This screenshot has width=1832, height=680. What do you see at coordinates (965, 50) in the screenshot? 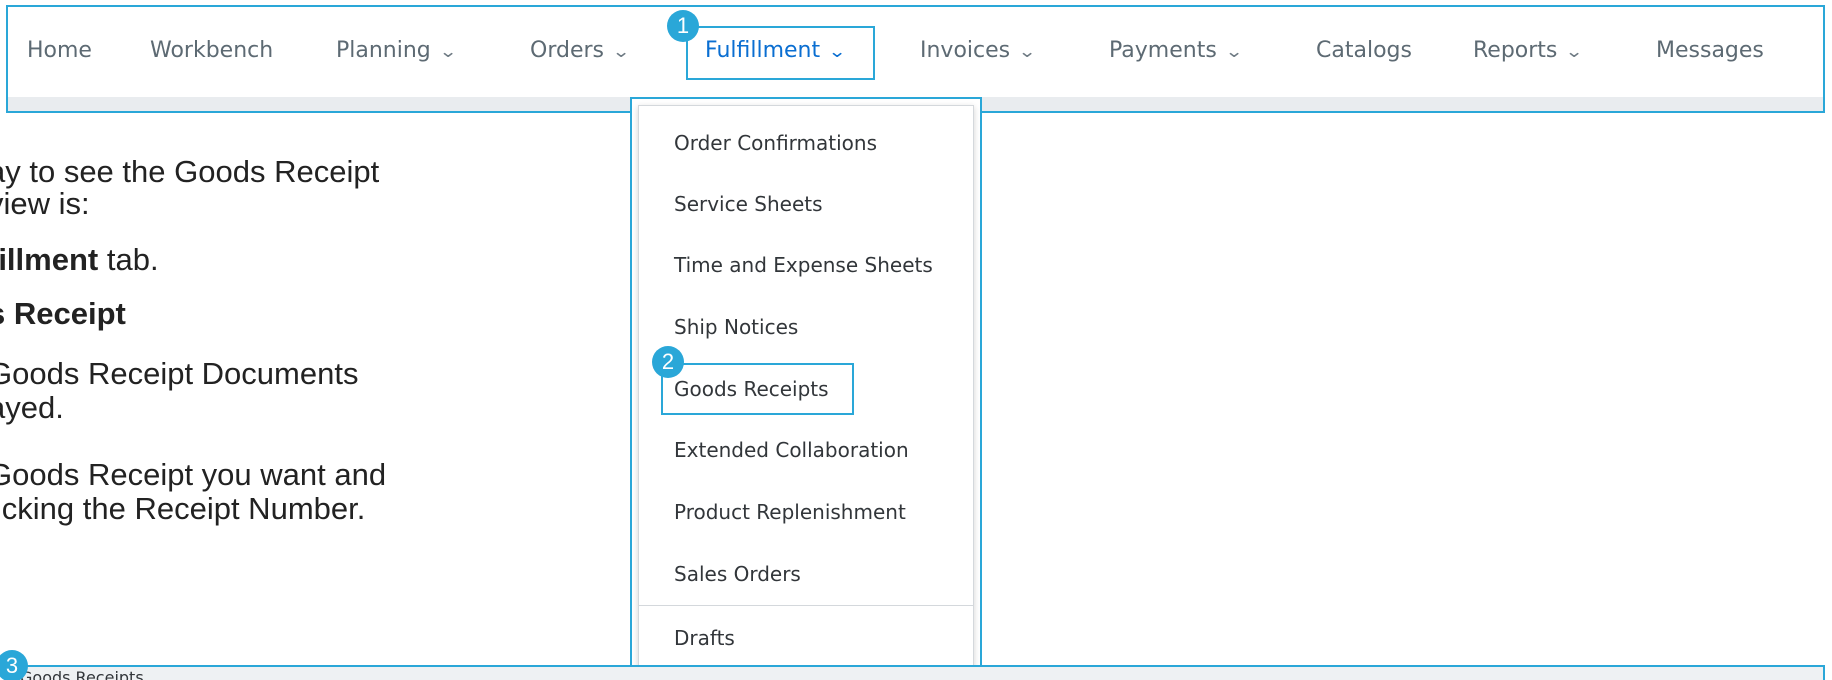
I see `nav-item-label: Invoices` at bounding box center [965, 50].